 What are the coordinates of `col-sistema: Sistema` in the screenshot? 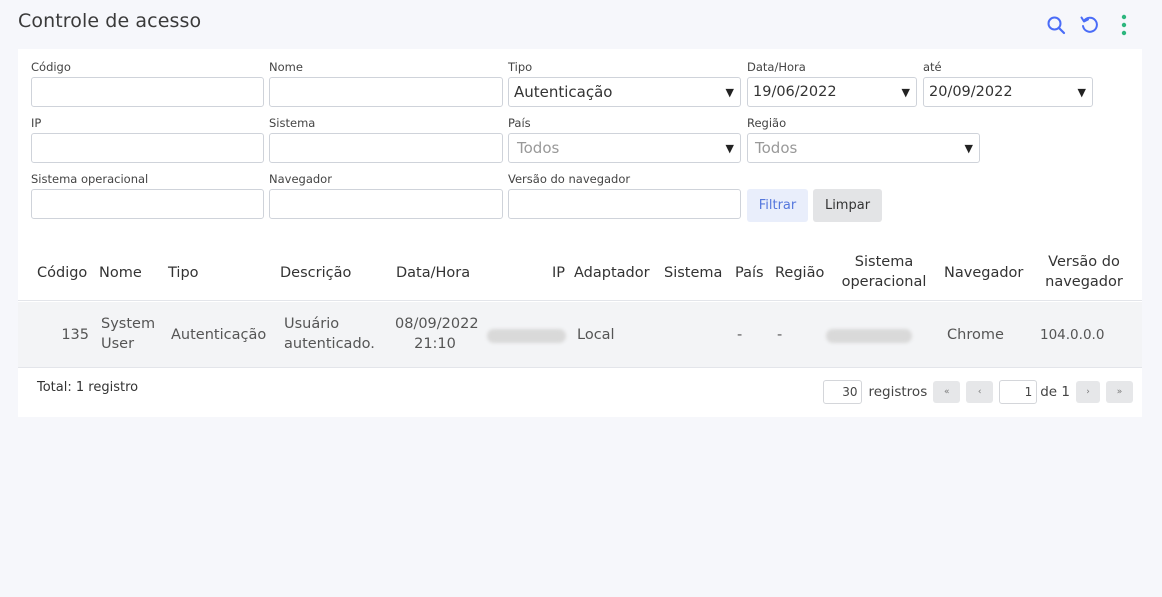 It's located at (693, 273).